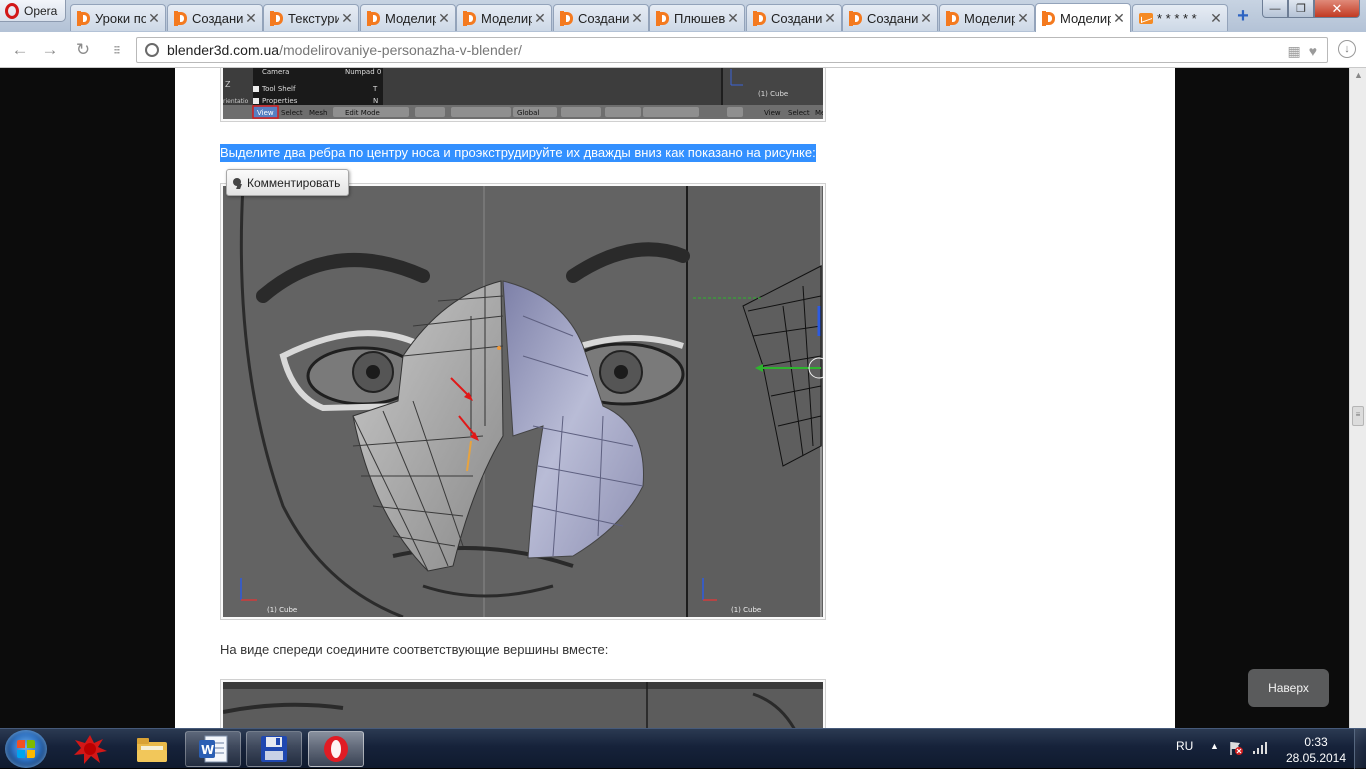 The height and width of the screenshot is (769, 1366). I want to click on opera-menu-label: Opera, so click(41, 10).